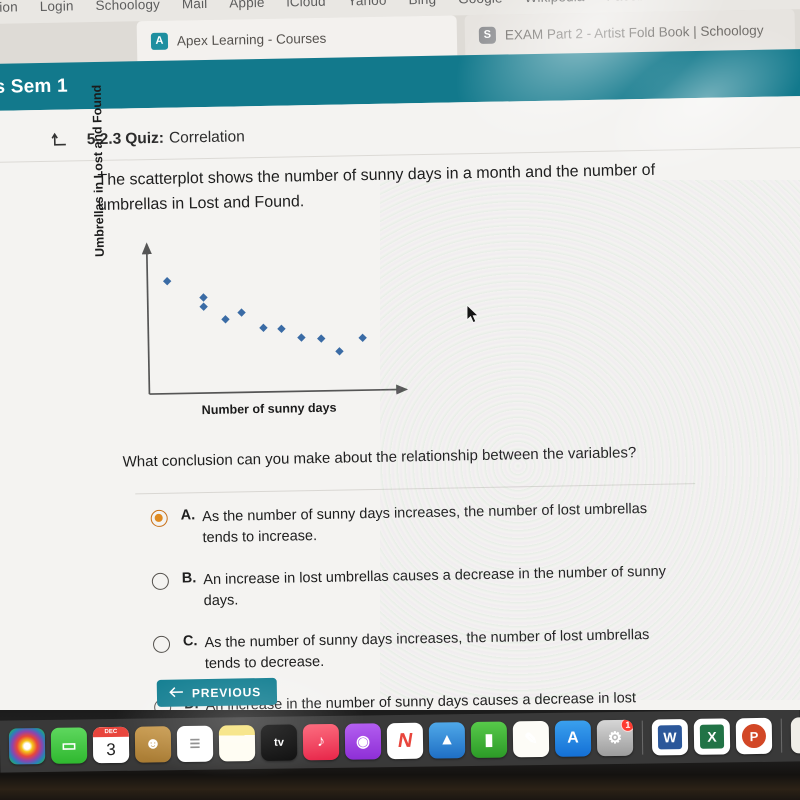 This screenshot has width=800, height=800. I want to click on bookmark-linkedin: LinkedIn, so click(770, 0).